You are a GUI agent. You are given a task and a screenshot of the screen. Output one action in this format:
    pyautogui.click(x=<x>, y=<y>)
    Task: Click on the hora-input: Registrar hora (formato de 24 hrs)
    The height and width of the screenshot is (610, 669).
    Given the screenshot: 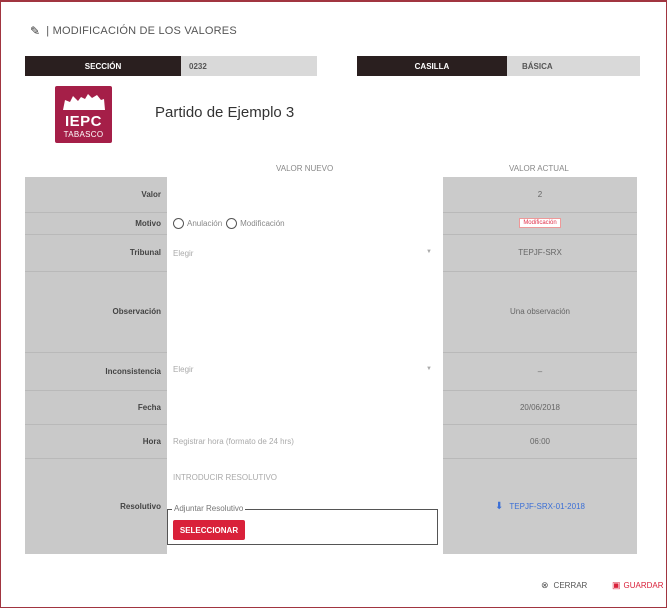 What is the action you would take?
    pyautogui.click(x=233, y=441)
    